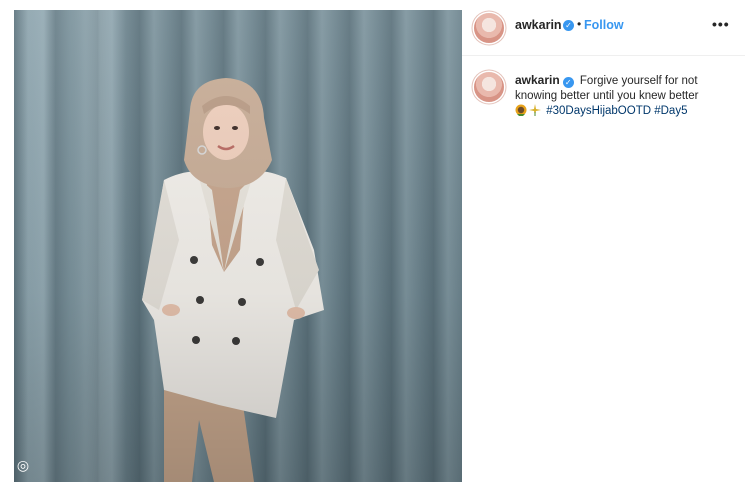 This screenshot has width=745, height=489. Describe the element at coordinates (538, 25) in the screenshot. I see `header-username: awkarin` at that location.